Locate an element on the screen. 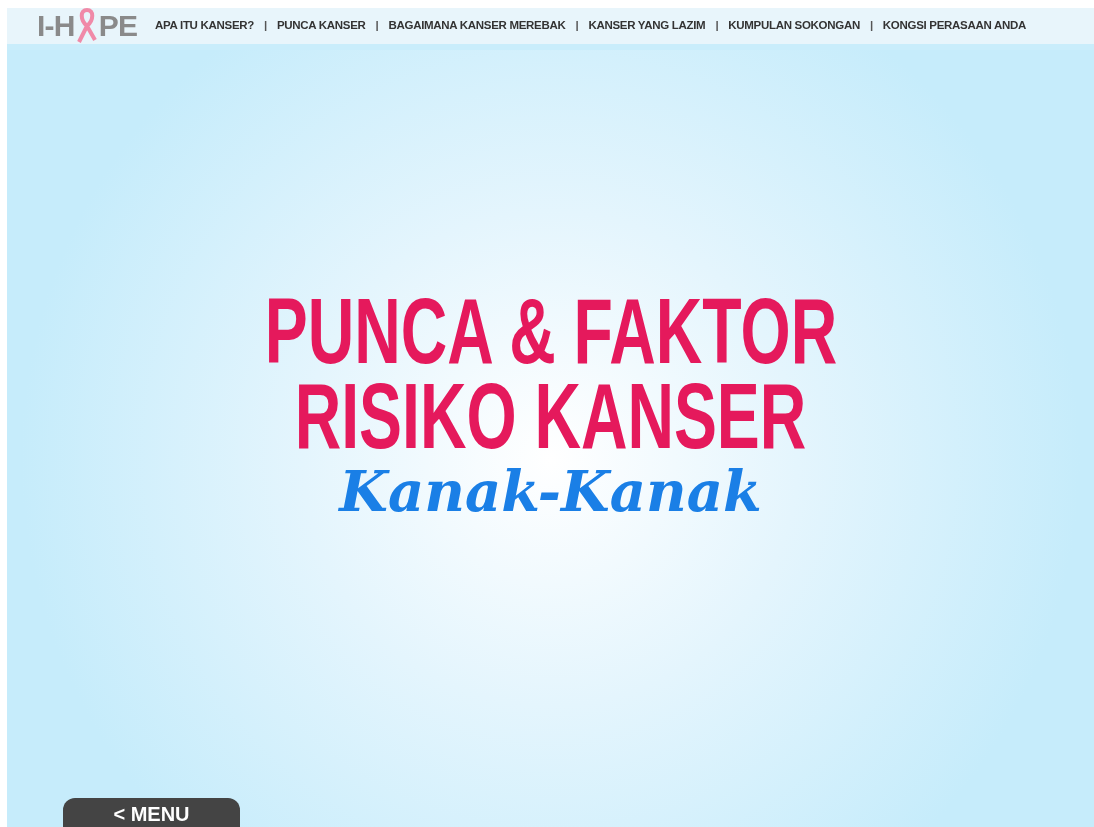 This screenshot has width=1094, height=827. title-line: PUNCA & FAKTOR is located at coordinates (550, 331).